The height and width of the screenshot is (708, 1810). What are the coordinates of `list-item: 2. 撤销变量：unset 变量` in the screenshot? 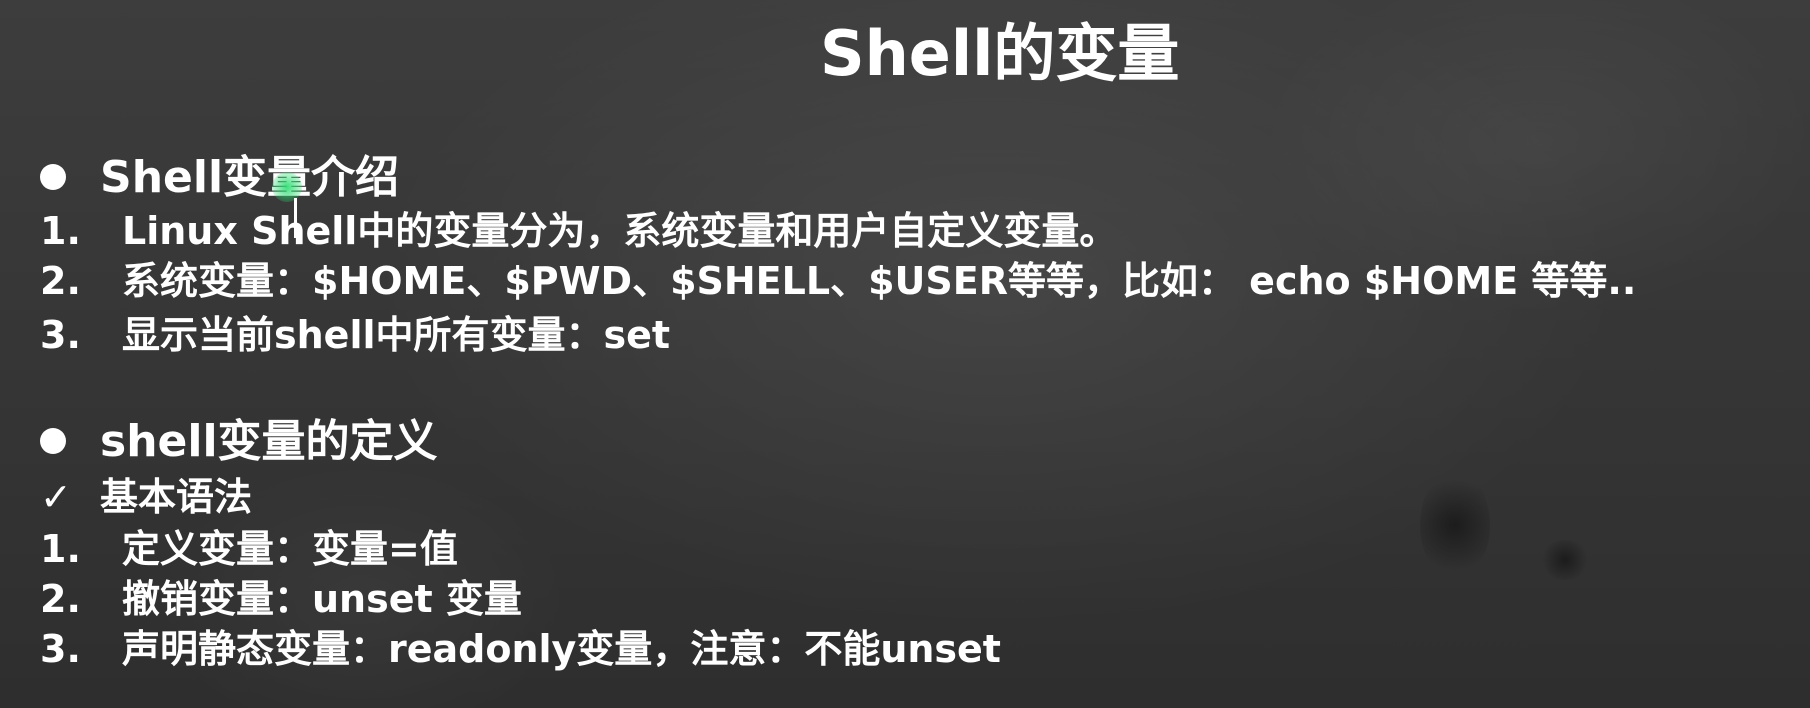 It's located at (281, 599).